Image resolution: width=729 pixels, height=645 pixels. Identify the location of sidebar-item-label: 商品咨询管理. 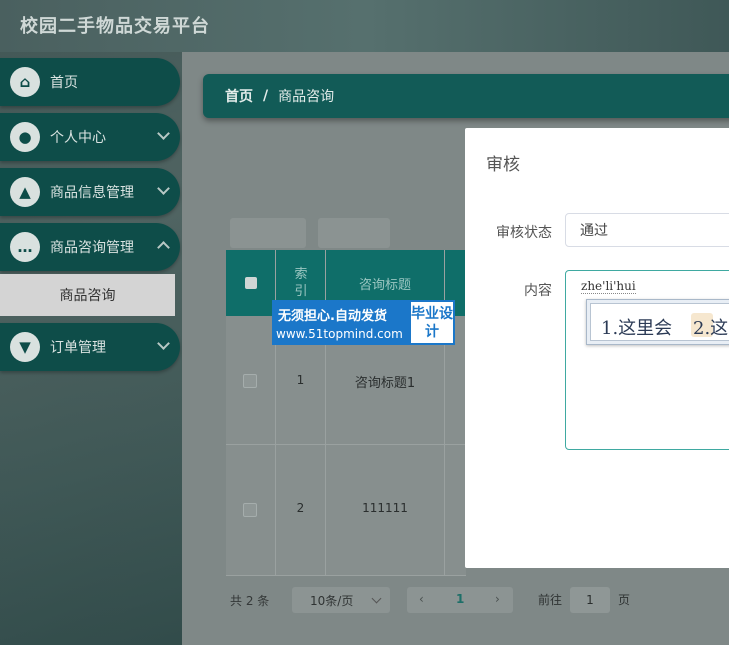
(92, 248).